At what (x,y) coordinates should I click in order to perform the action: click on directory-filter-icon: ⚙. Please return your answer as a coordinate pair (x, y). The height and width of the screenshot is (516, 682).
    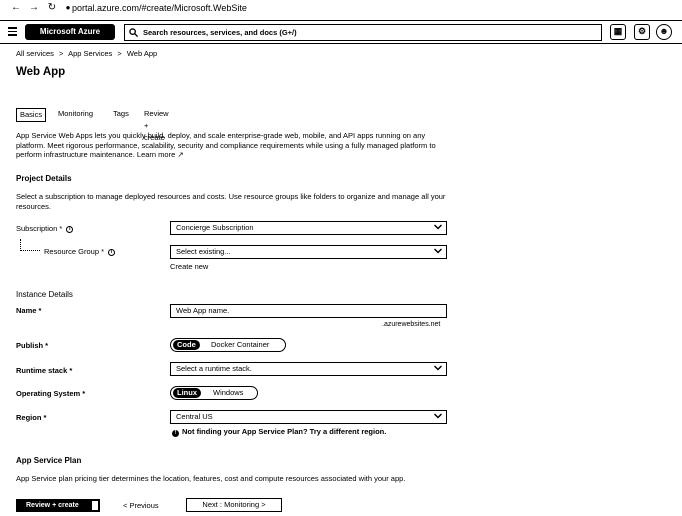
    Looking at the image, I should click on (642, 32).